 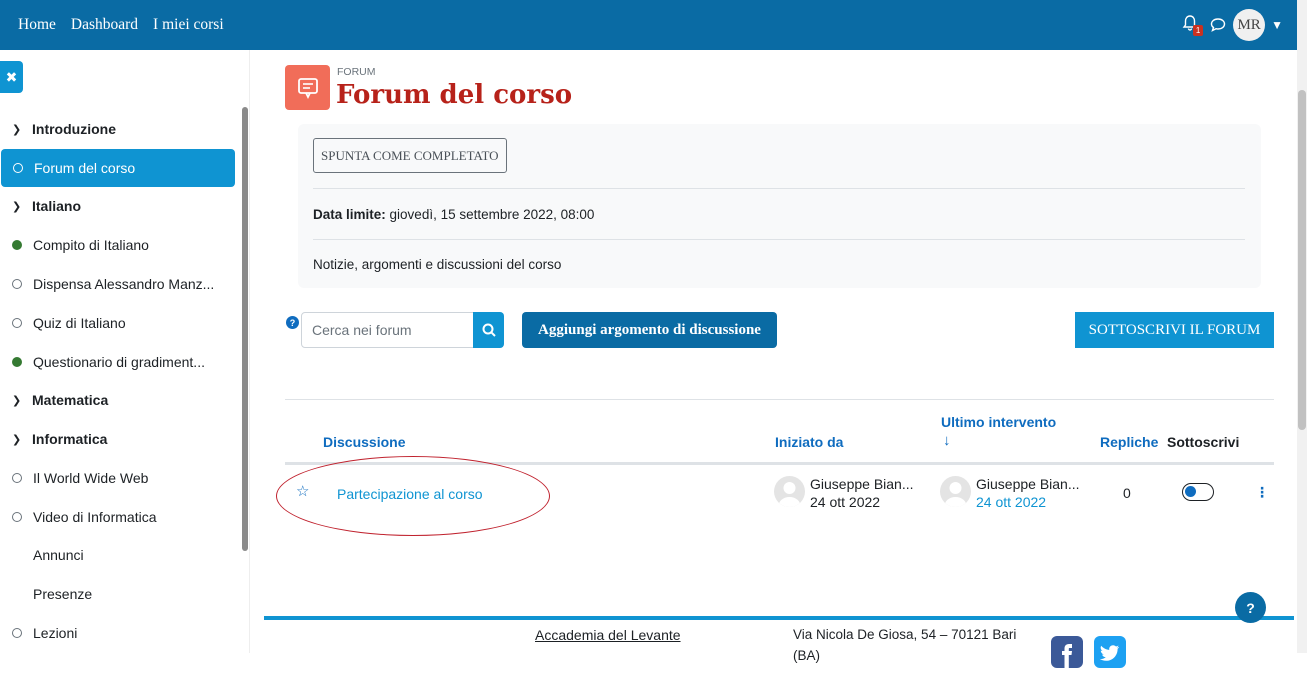 I want to click on notifications-bell-icon: 1, so click(x=1192, y=25).